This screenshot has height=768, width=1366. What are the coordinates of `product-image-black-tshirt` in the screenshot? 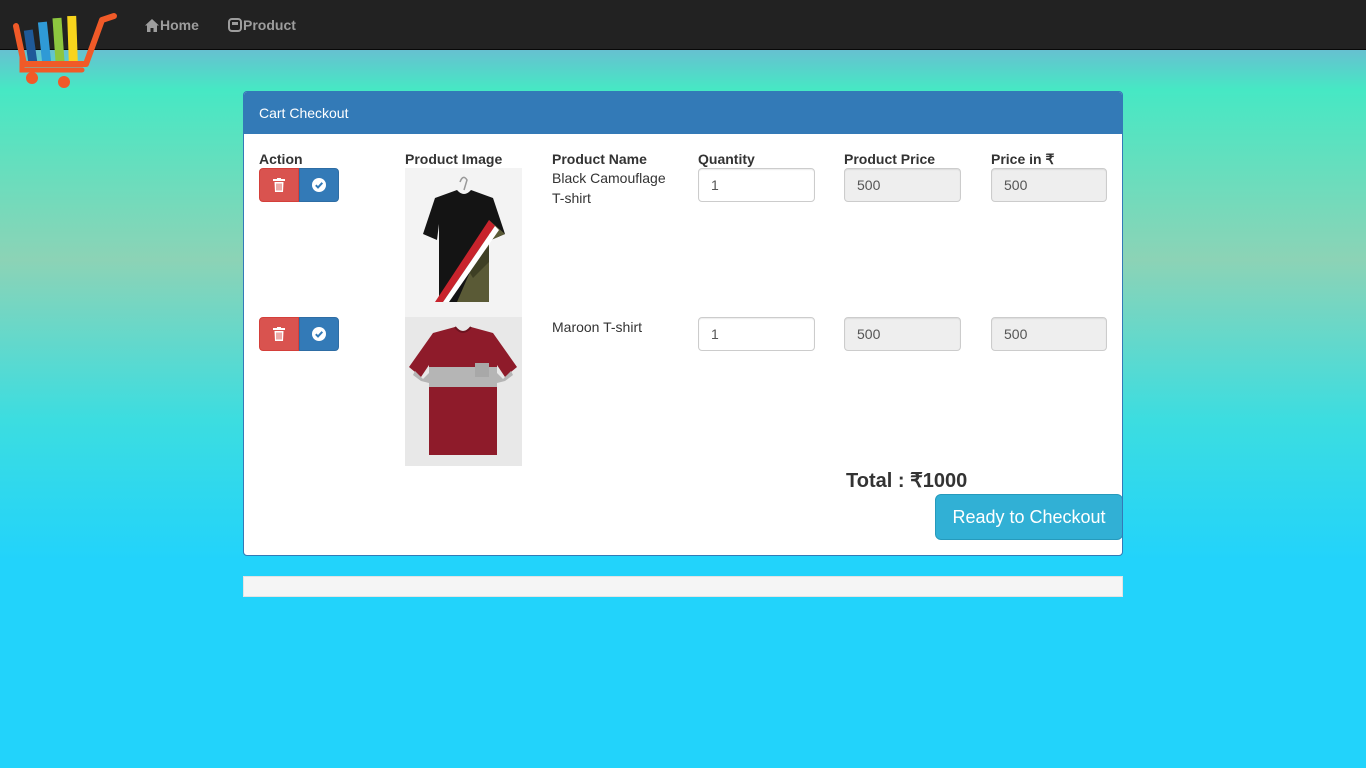 It's located at (463, 242).